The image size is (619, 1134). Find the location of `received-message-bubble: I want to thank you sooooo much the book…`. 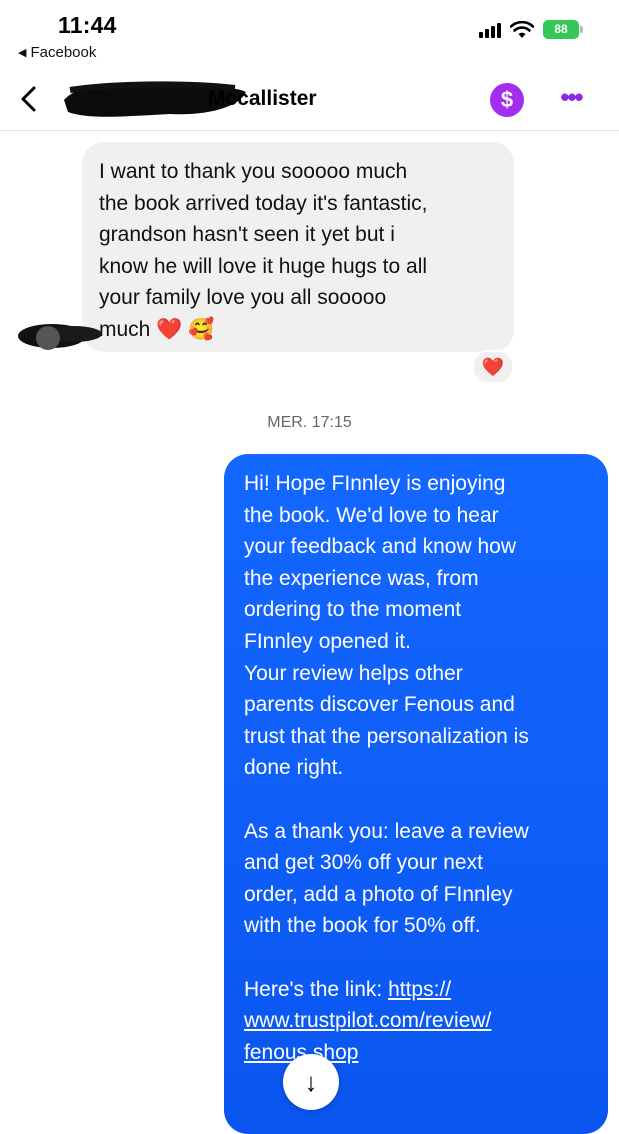

received-message-bubble: I want to thank you sooooo much the book… is located at coordinates (298, 247).